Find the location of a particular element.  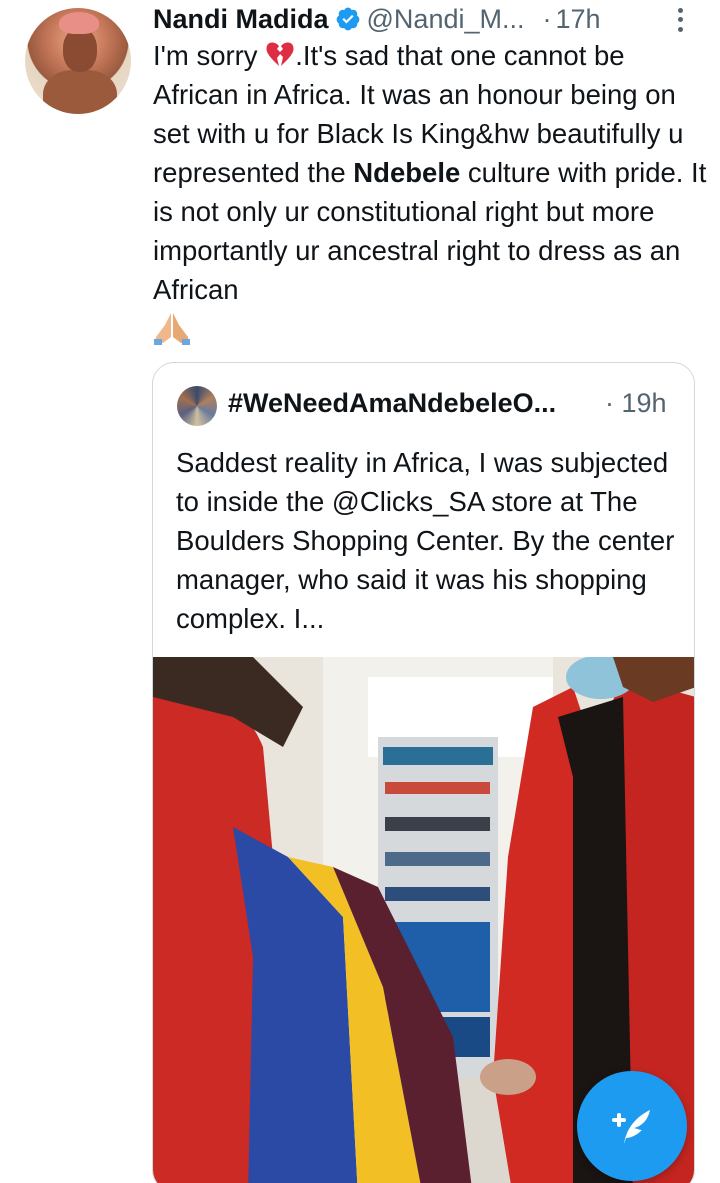

praying-hands-icon is located at coordinates (172, 329).